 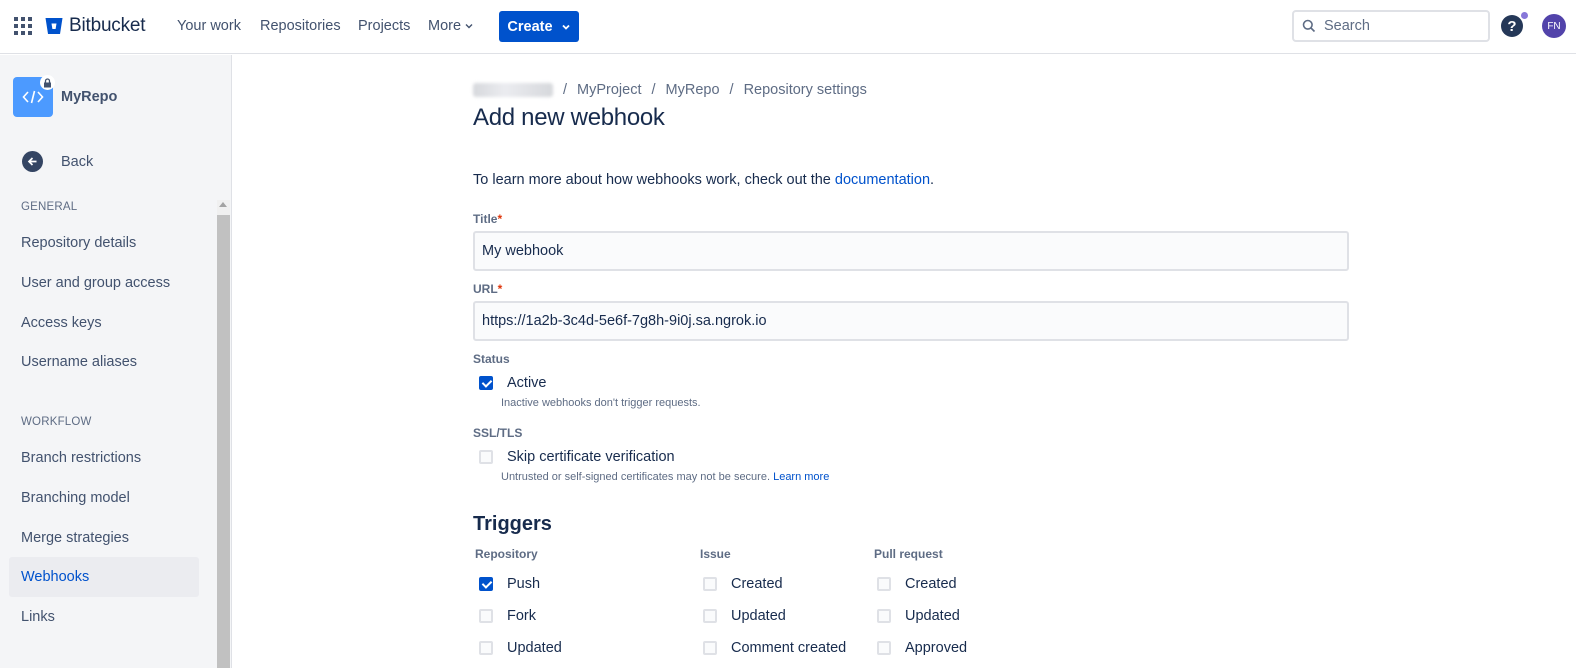 I want to click on user-avatar: FN, so click(x=1554, y=26).